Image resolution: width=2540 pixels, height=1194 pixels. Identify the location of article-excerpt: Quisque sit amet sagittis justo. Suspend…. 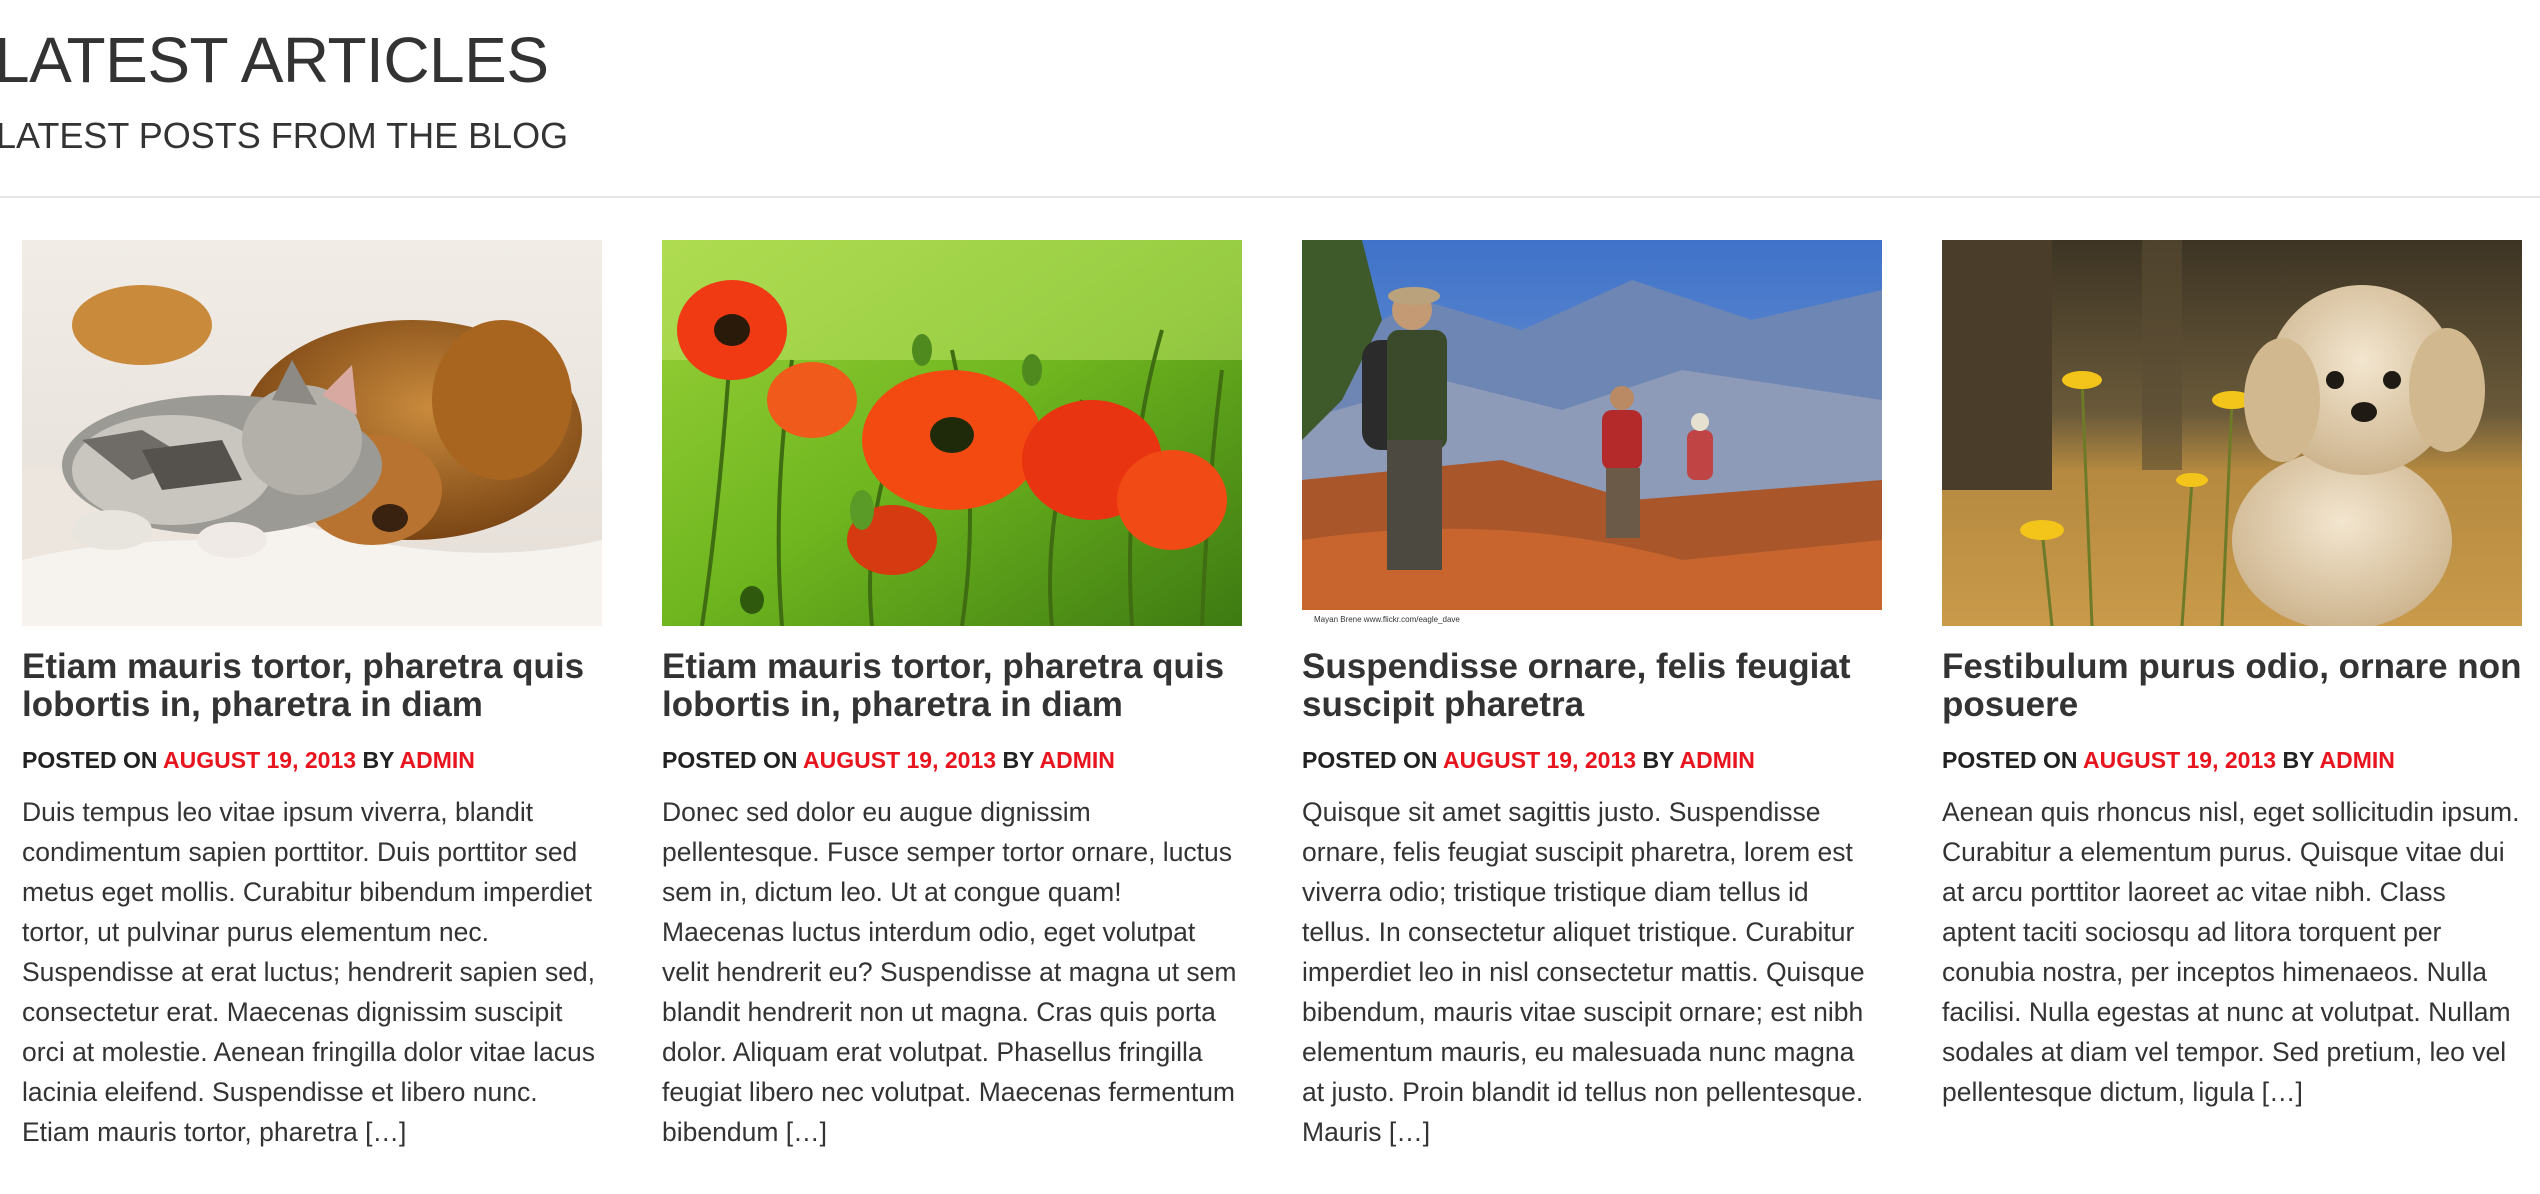
(1583, 972).